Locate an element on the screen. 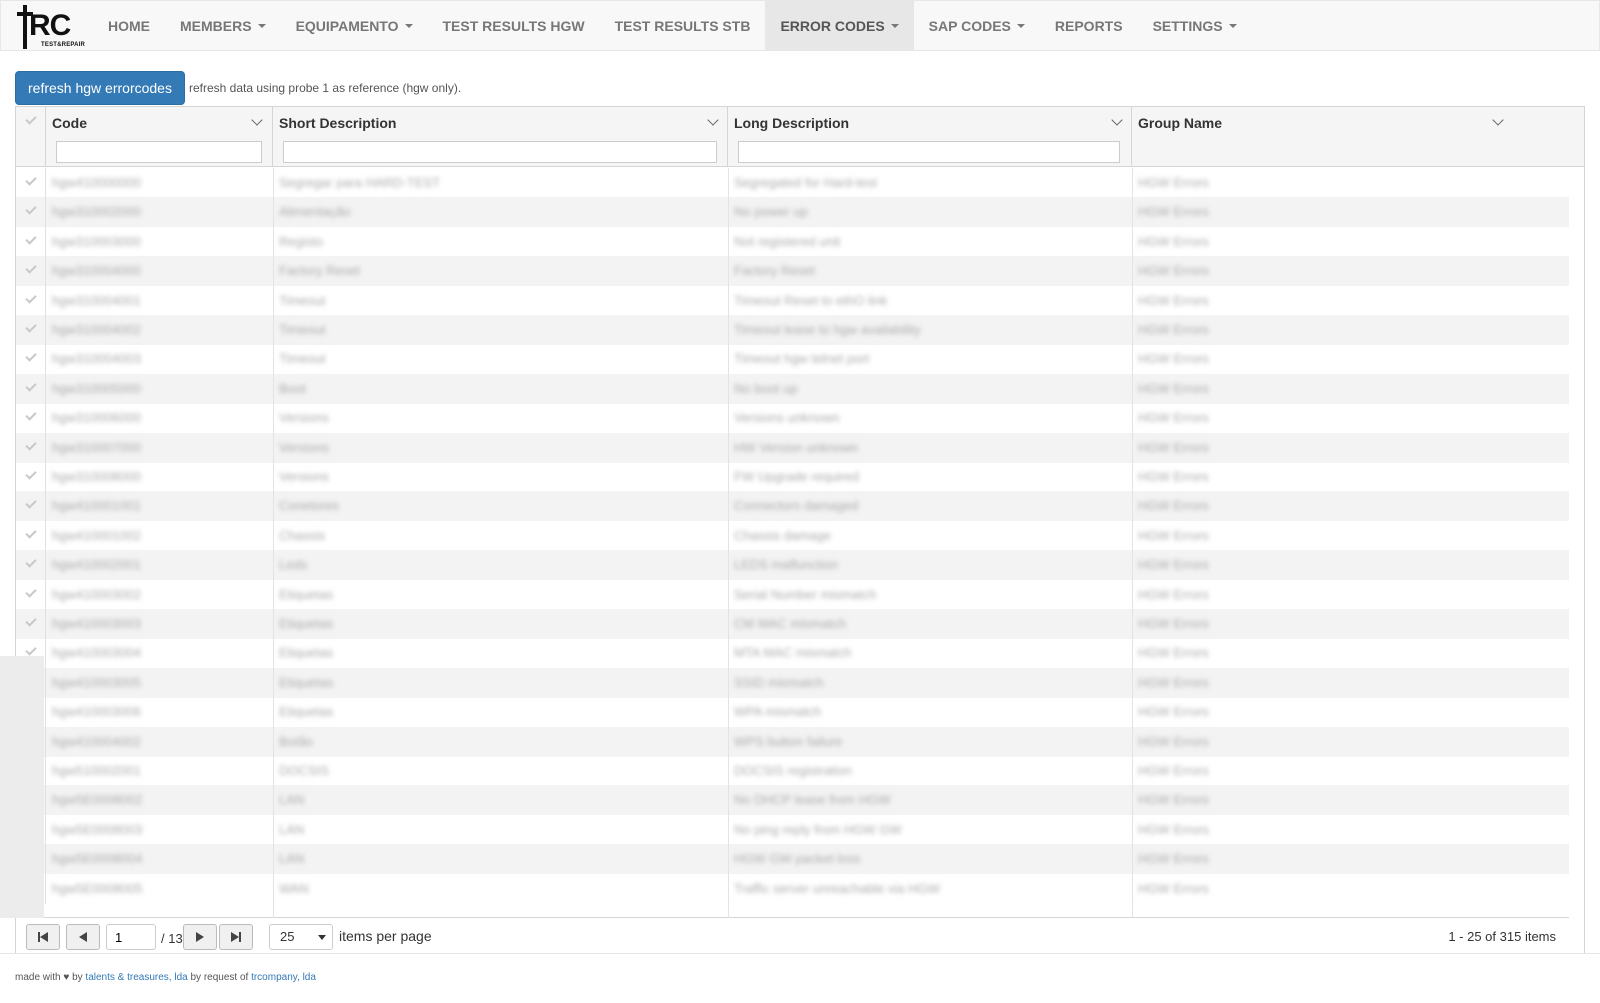 This screenshot has height=1003, width=1600. table-cell-long-description: Serial Number mismatch is located at coordinates (805, 594).